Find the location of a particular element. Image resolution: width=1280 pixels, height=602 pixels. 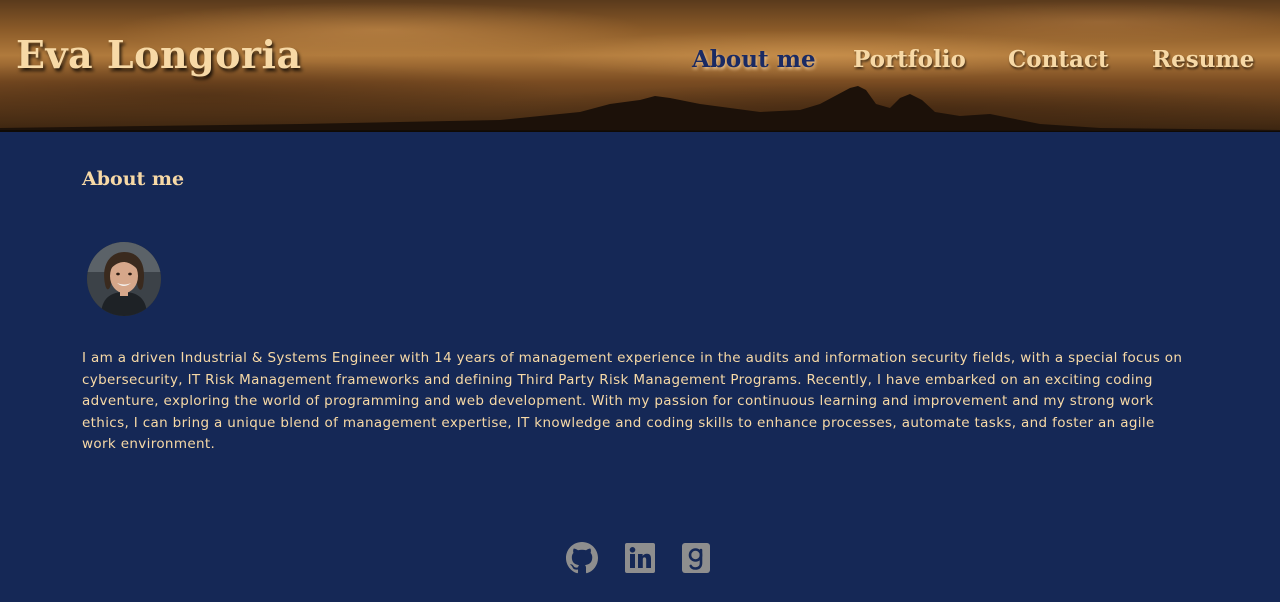

section-title: About me is located at coordinates (133, 179).